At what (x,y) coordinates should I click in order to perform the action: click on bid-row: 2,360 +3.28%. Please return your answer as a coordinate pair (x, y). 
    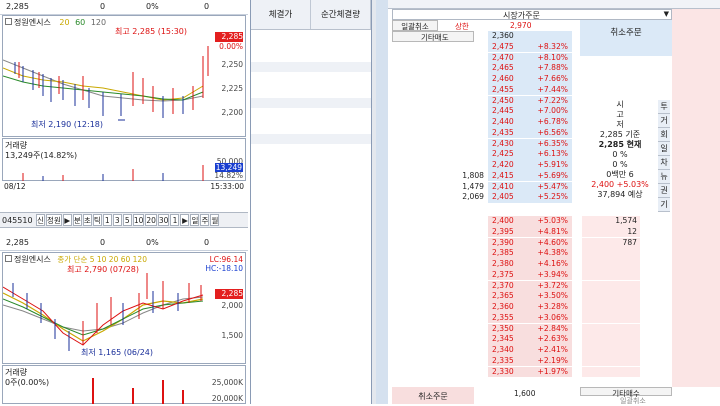
    Looking at the image, I should click on (552, 307).